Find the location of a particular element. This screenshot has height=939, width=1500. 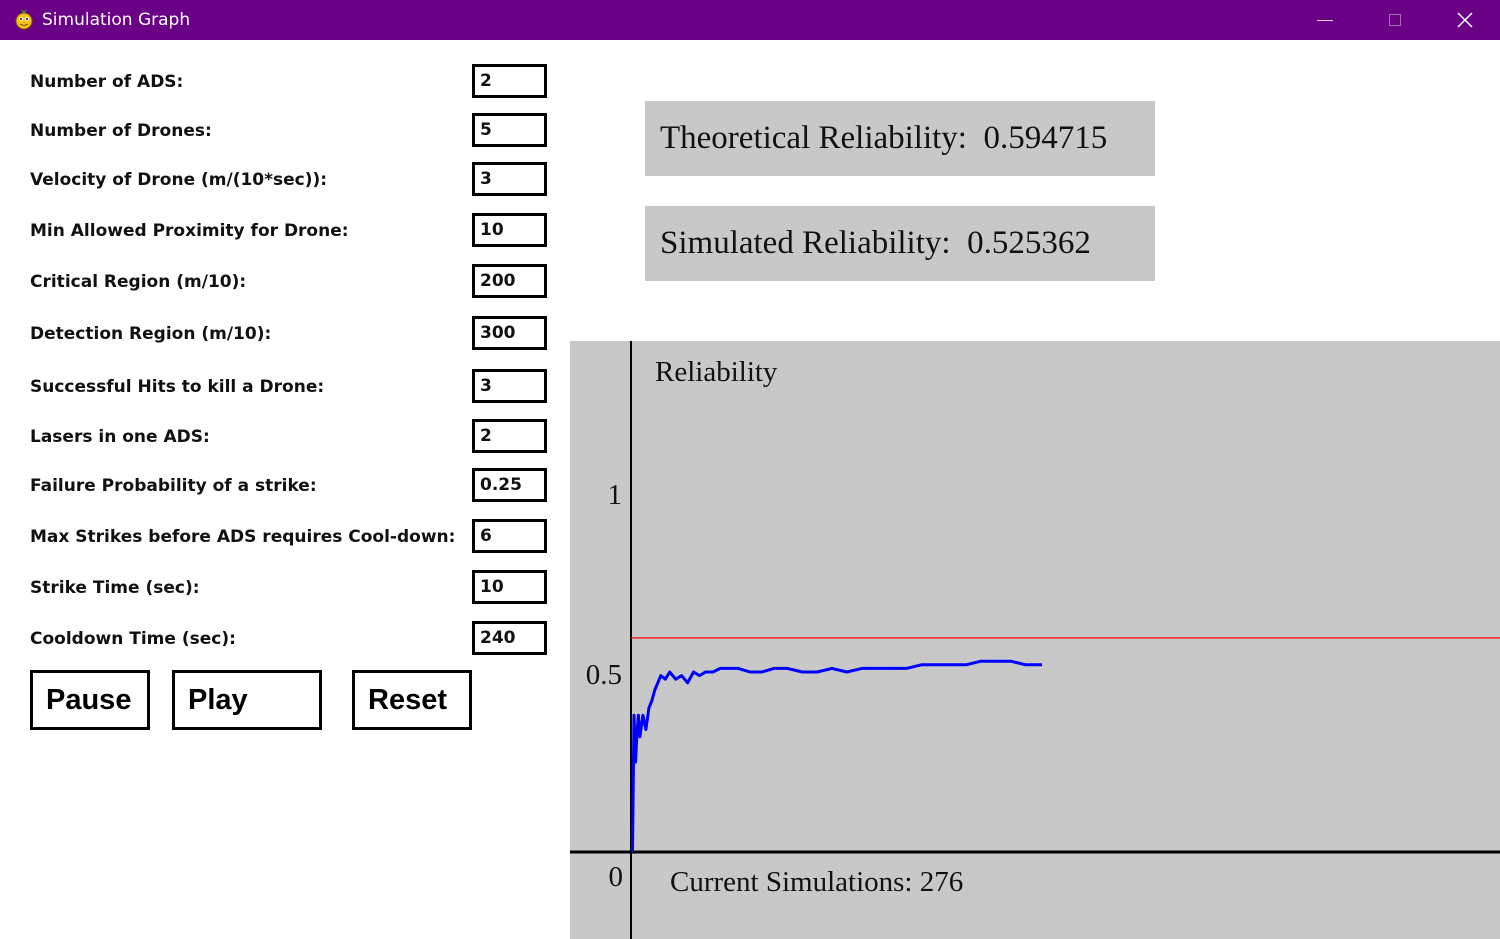

param-label: Min Allowed Proximity for Drone: is located at coordinates (189, 231).